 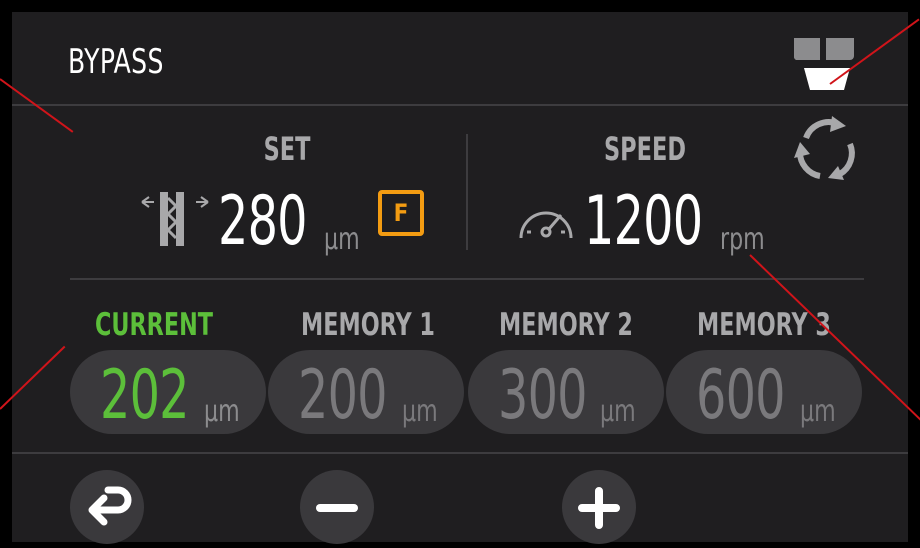 What do you see at coordinates (543, 395) in the screenshot?
I see `memory-value-2: 300` at bounding box center [543, 395].